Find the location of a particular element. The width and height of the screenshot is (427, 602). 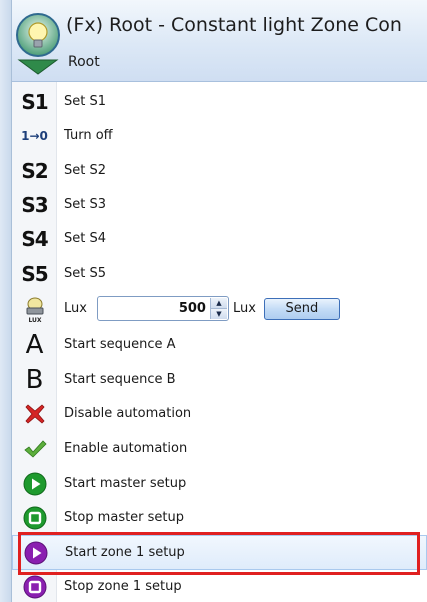

menu-item-turn-off: 1→0 Turn off is located at coordinates (219, 135).